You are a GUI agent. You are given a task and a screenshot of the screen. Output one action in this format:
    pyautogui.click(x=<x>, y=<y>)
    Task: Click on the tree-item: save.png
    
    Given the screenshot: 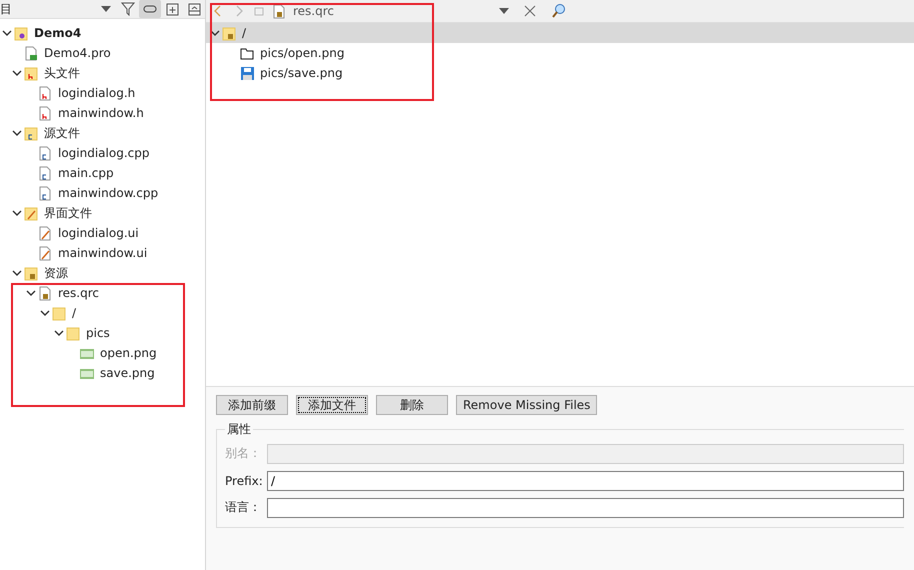 What is the action you would take?
    pyautogui.click(x=102, y=373)
    